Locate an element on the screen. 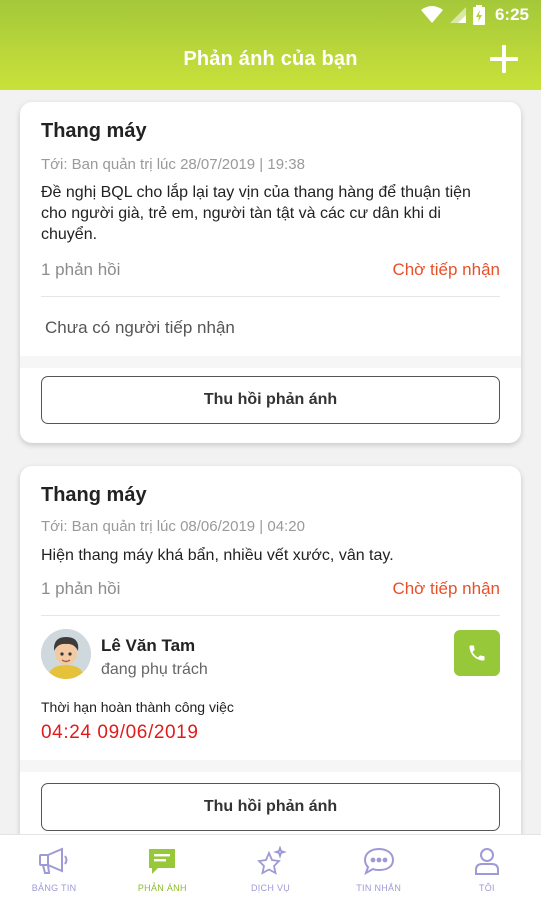 The image size is (541, 900). bottom-nav: BẢNG TIN PHẢN ÁNH DỊCH VỤ TIN NHẮN TÔI is located at coordinates (270, 867).